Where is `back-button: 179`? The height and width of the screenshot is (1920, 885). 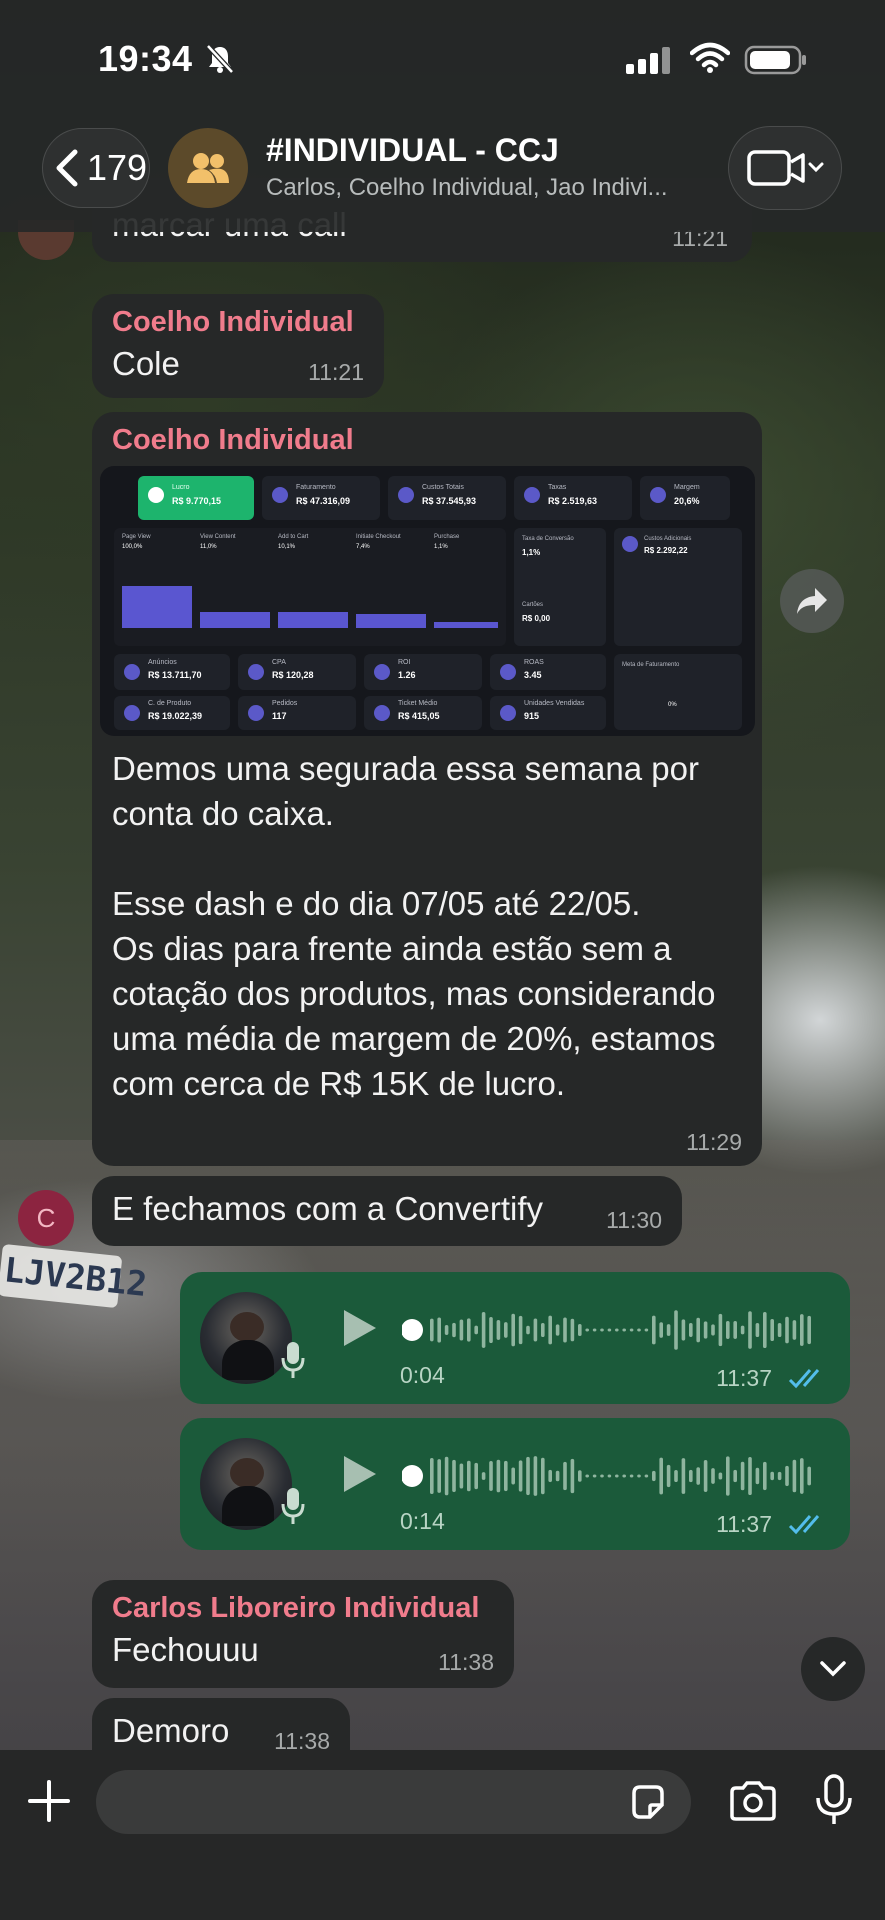 back-button: 179 is located at coordinates (96, 168).